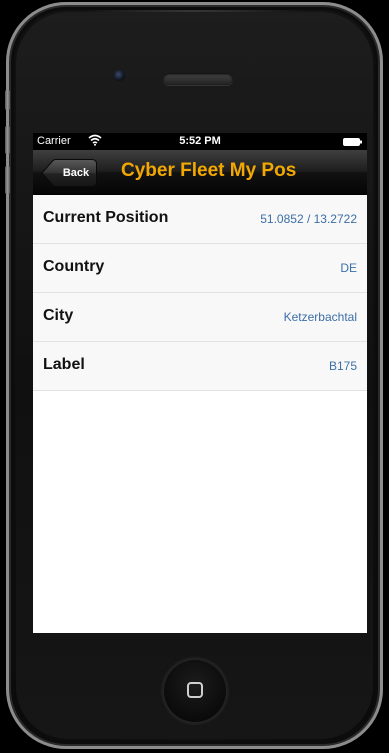 This screenshot has height=753, width=389. What do you see at coordinates (64, 364) in the screenshot?
I see `row-label: Label` at bounding box center [64, 364].